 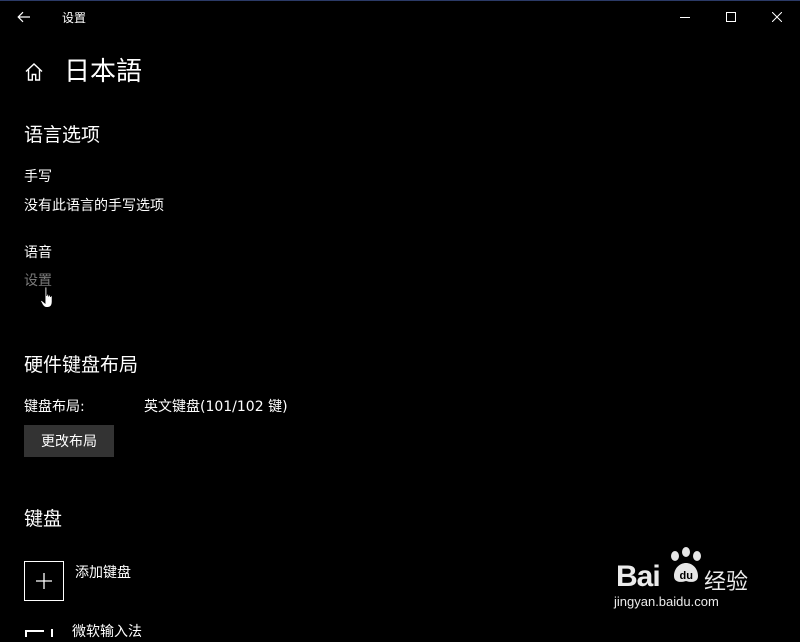 What do you see at coordinates (54, 407) in the screenshot?
I see `keyboard-layout-label: 键盘布局:` at bounding box center [54, 407].